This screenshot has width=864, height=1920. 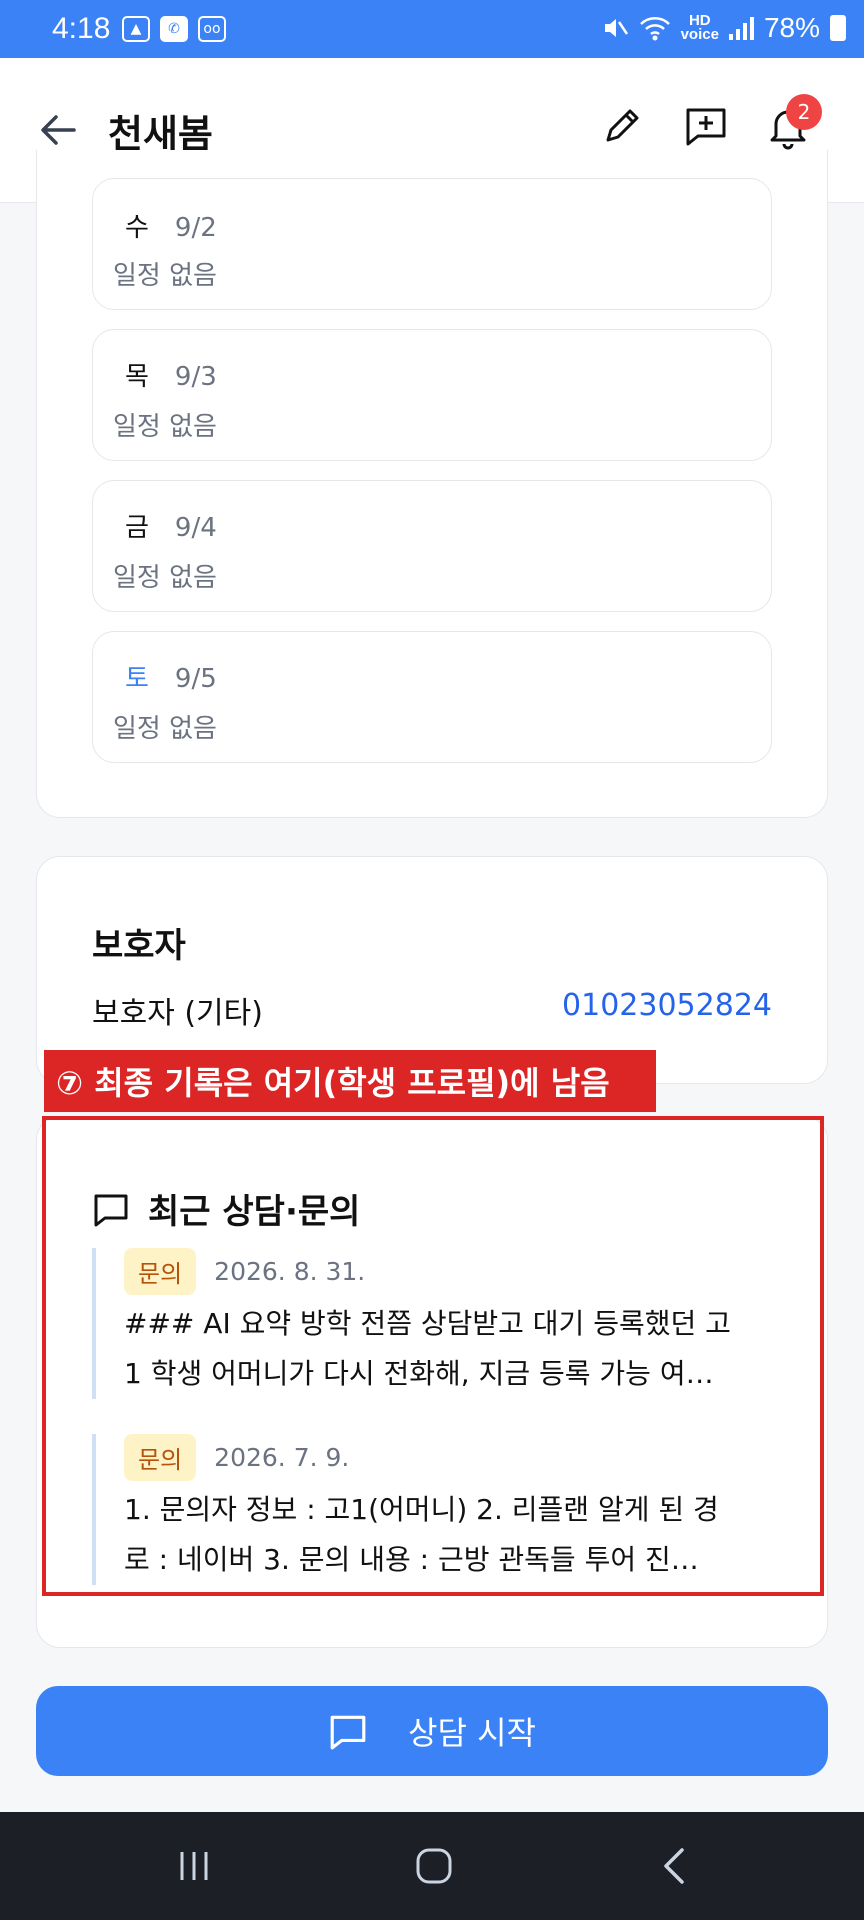 I want to click on consult-header: 최근 상담·문의, so click(x=226, y=1208).